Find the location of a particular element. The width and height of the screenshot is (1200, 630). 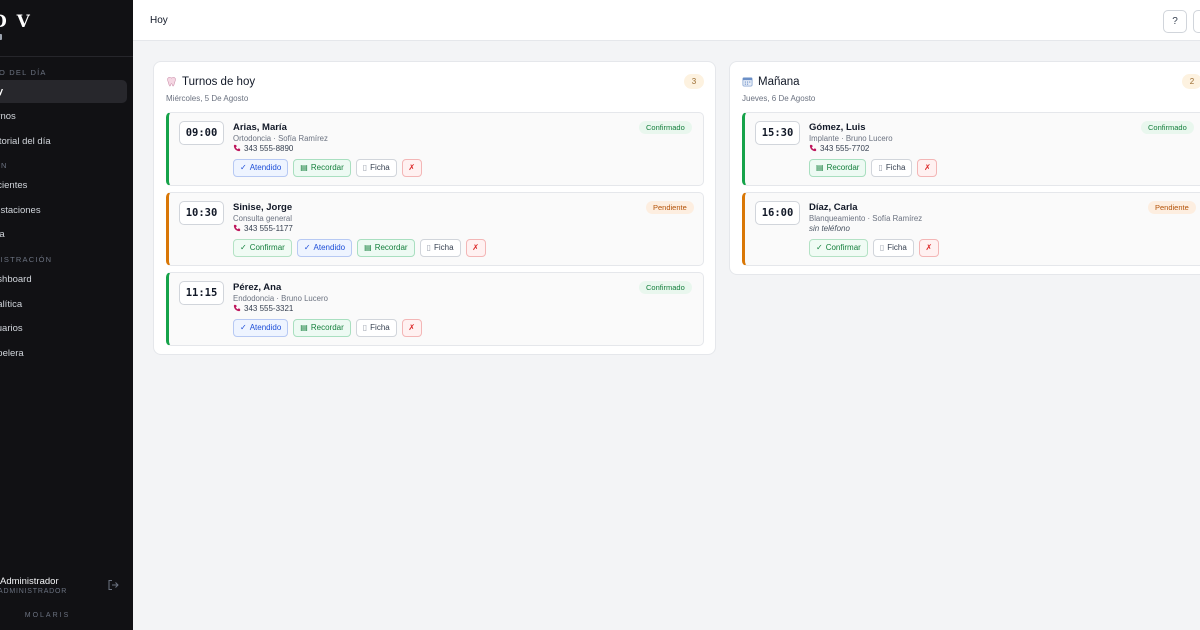

sidebar-item-label: apelera is located at coordinates (12, 353).